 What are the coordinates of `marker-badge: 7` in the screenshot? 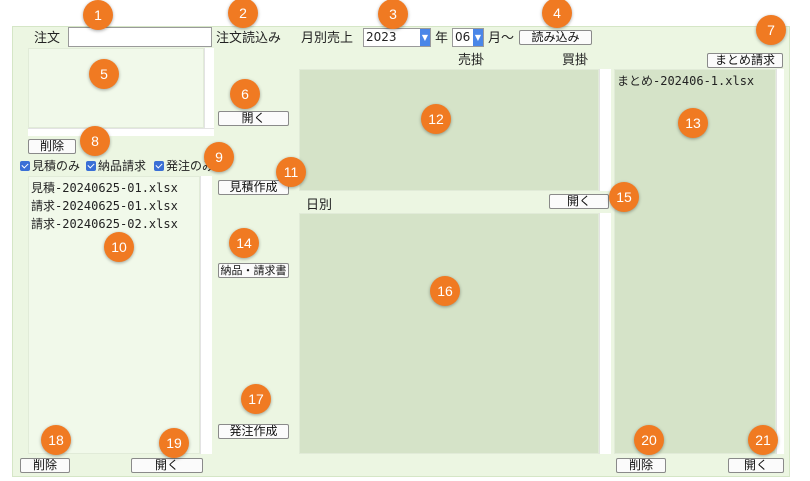 It's located at (771, 30).